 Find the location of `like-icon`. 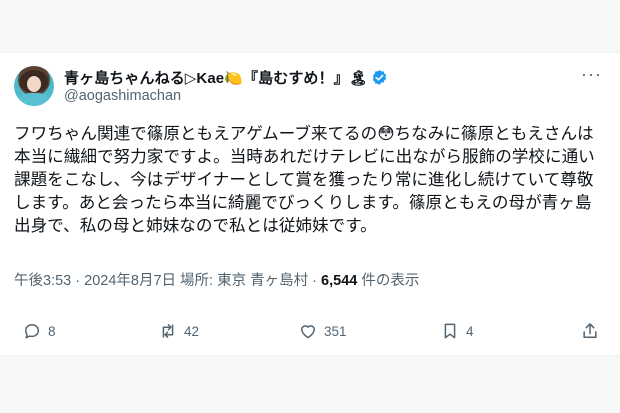

like-icon is located at coordinates (308, 332).